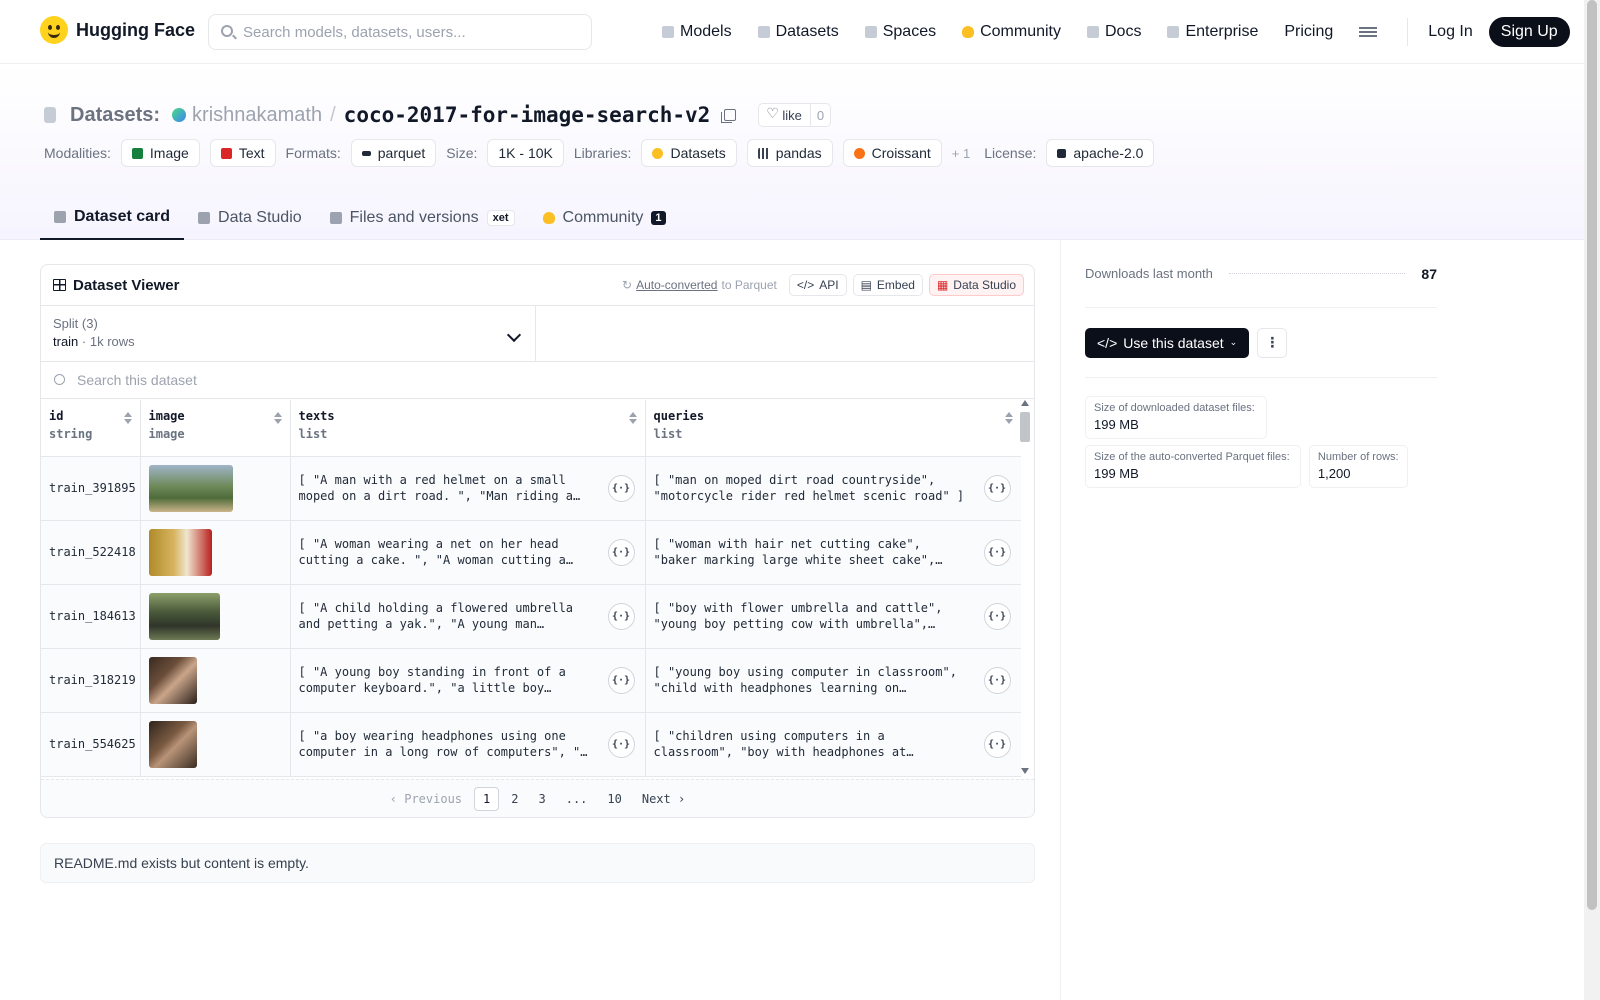 Image resolution: width=1600 pixels, height=1000 pixels. What do you see at coordinates (1025, 587) in the screenshot?
I see `table-scrollbar` at bounding box center [1025, 587].